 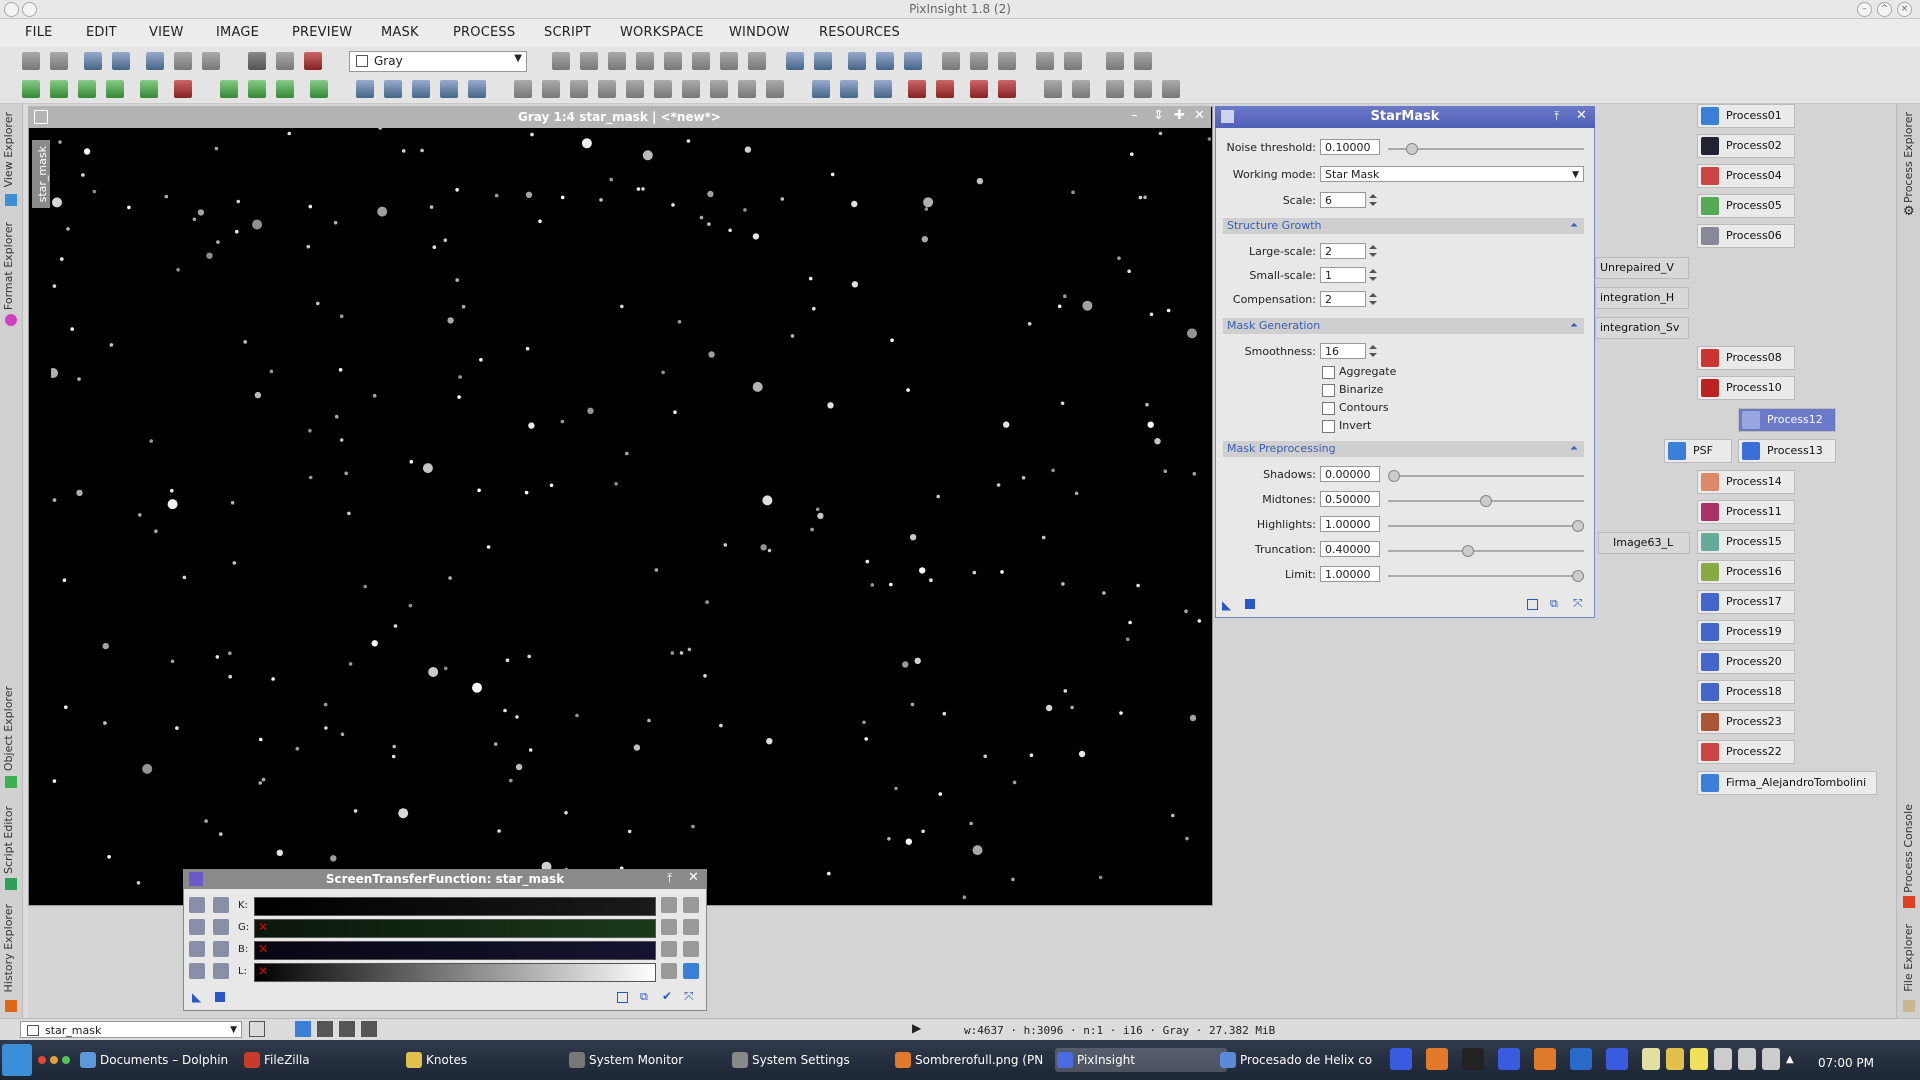 What do you see at coordinates (857, 61) in the screenshot?
I see `zoom-1-1-icon` at bounding box center [857, 61].